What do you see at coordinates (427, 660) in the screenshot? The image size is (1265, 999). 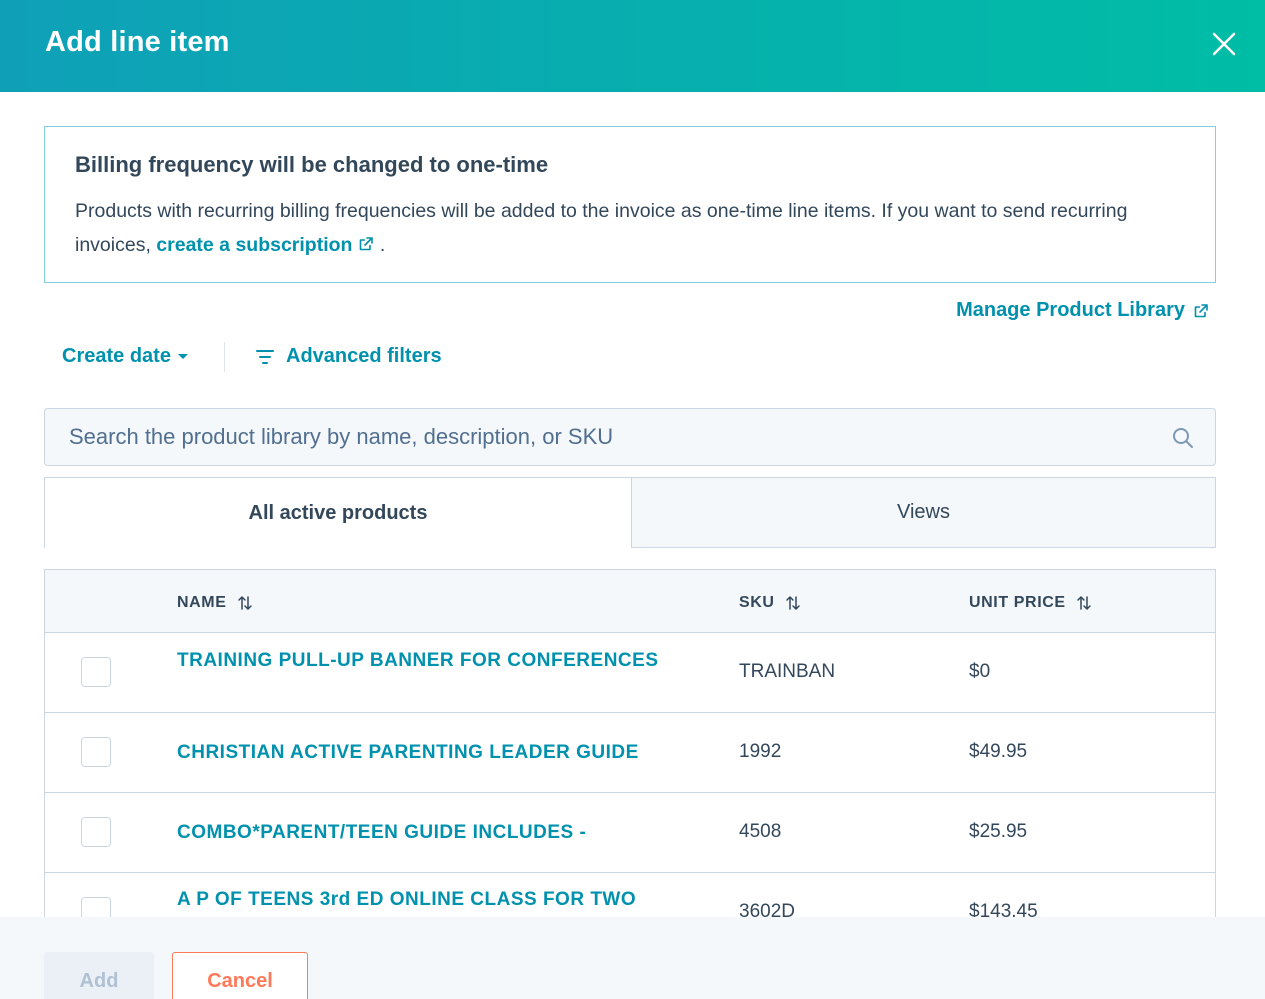 I see `product-name-link: TRAINING PULL-UP BANNER FOR CONFERENCES` at bounding box center [427, 660].